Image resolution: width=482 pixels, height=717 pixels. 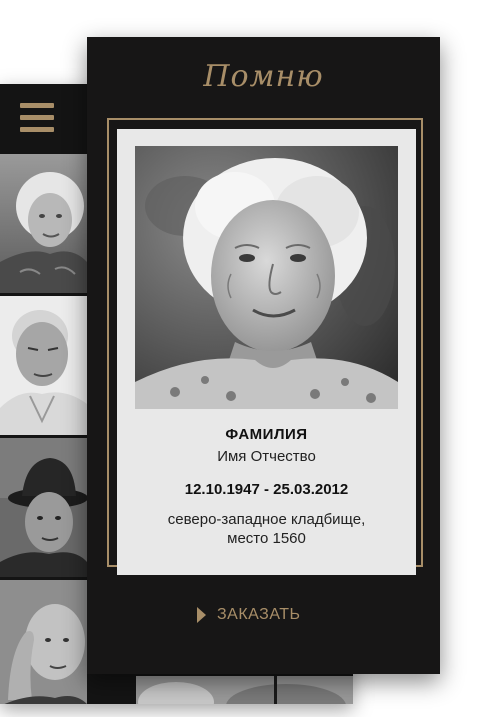 What do you see at coordinates (43, 223) in the screenshot?
I see `gallery-thumb-elderly-woman` at bounding box center [43, 223].